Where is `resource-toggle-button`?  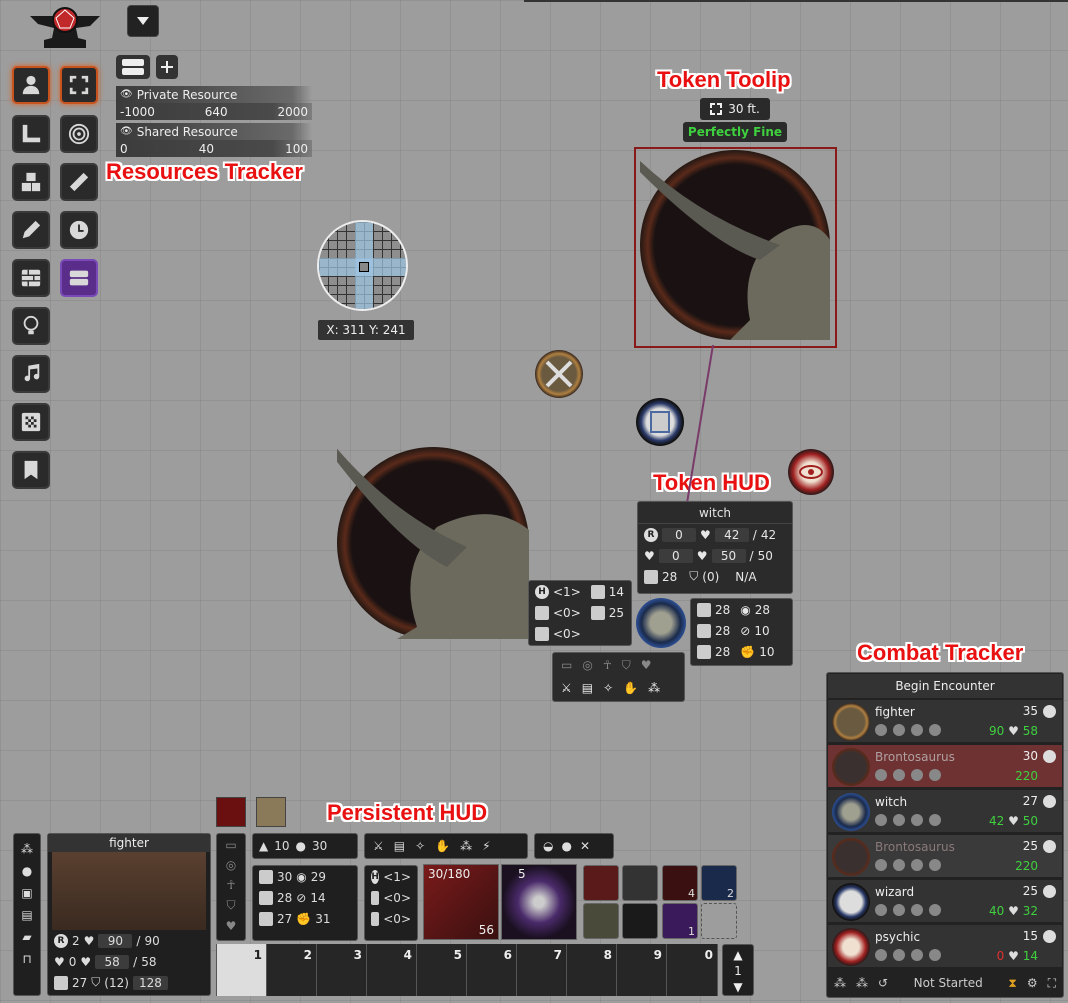 resource-toggle-button is located at coordinates (133, 67).